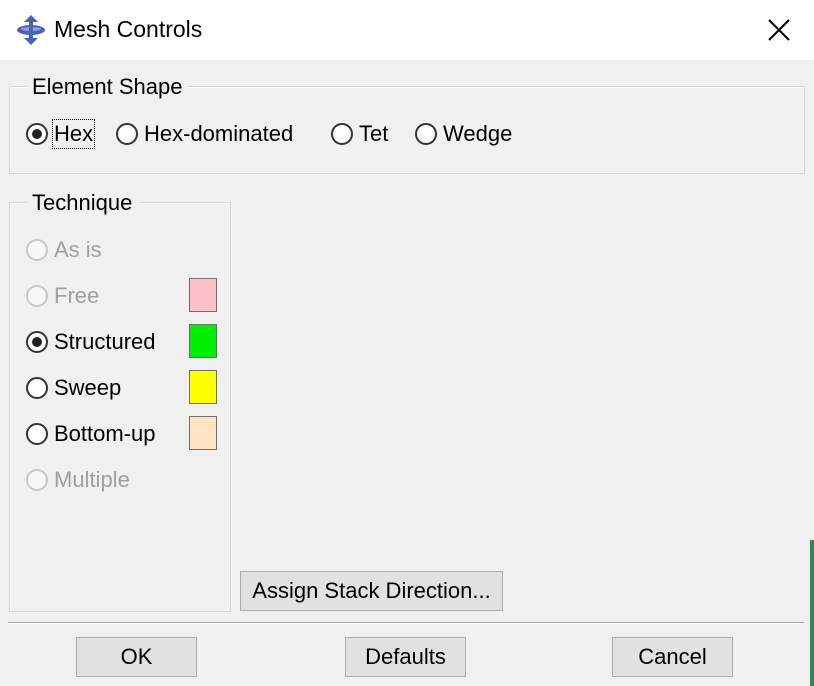  Describe the element at coordinates (405, 657) in the screenshot. I see `defaults-button: Defaults` at that location.